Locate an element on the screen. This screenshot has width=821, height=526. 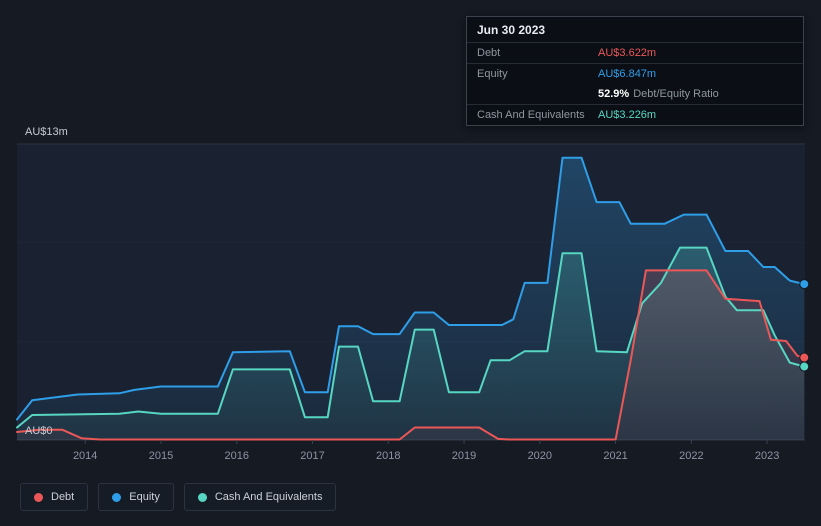
y-axis-max-label: AU$13m is located at coordinates (46, 132).